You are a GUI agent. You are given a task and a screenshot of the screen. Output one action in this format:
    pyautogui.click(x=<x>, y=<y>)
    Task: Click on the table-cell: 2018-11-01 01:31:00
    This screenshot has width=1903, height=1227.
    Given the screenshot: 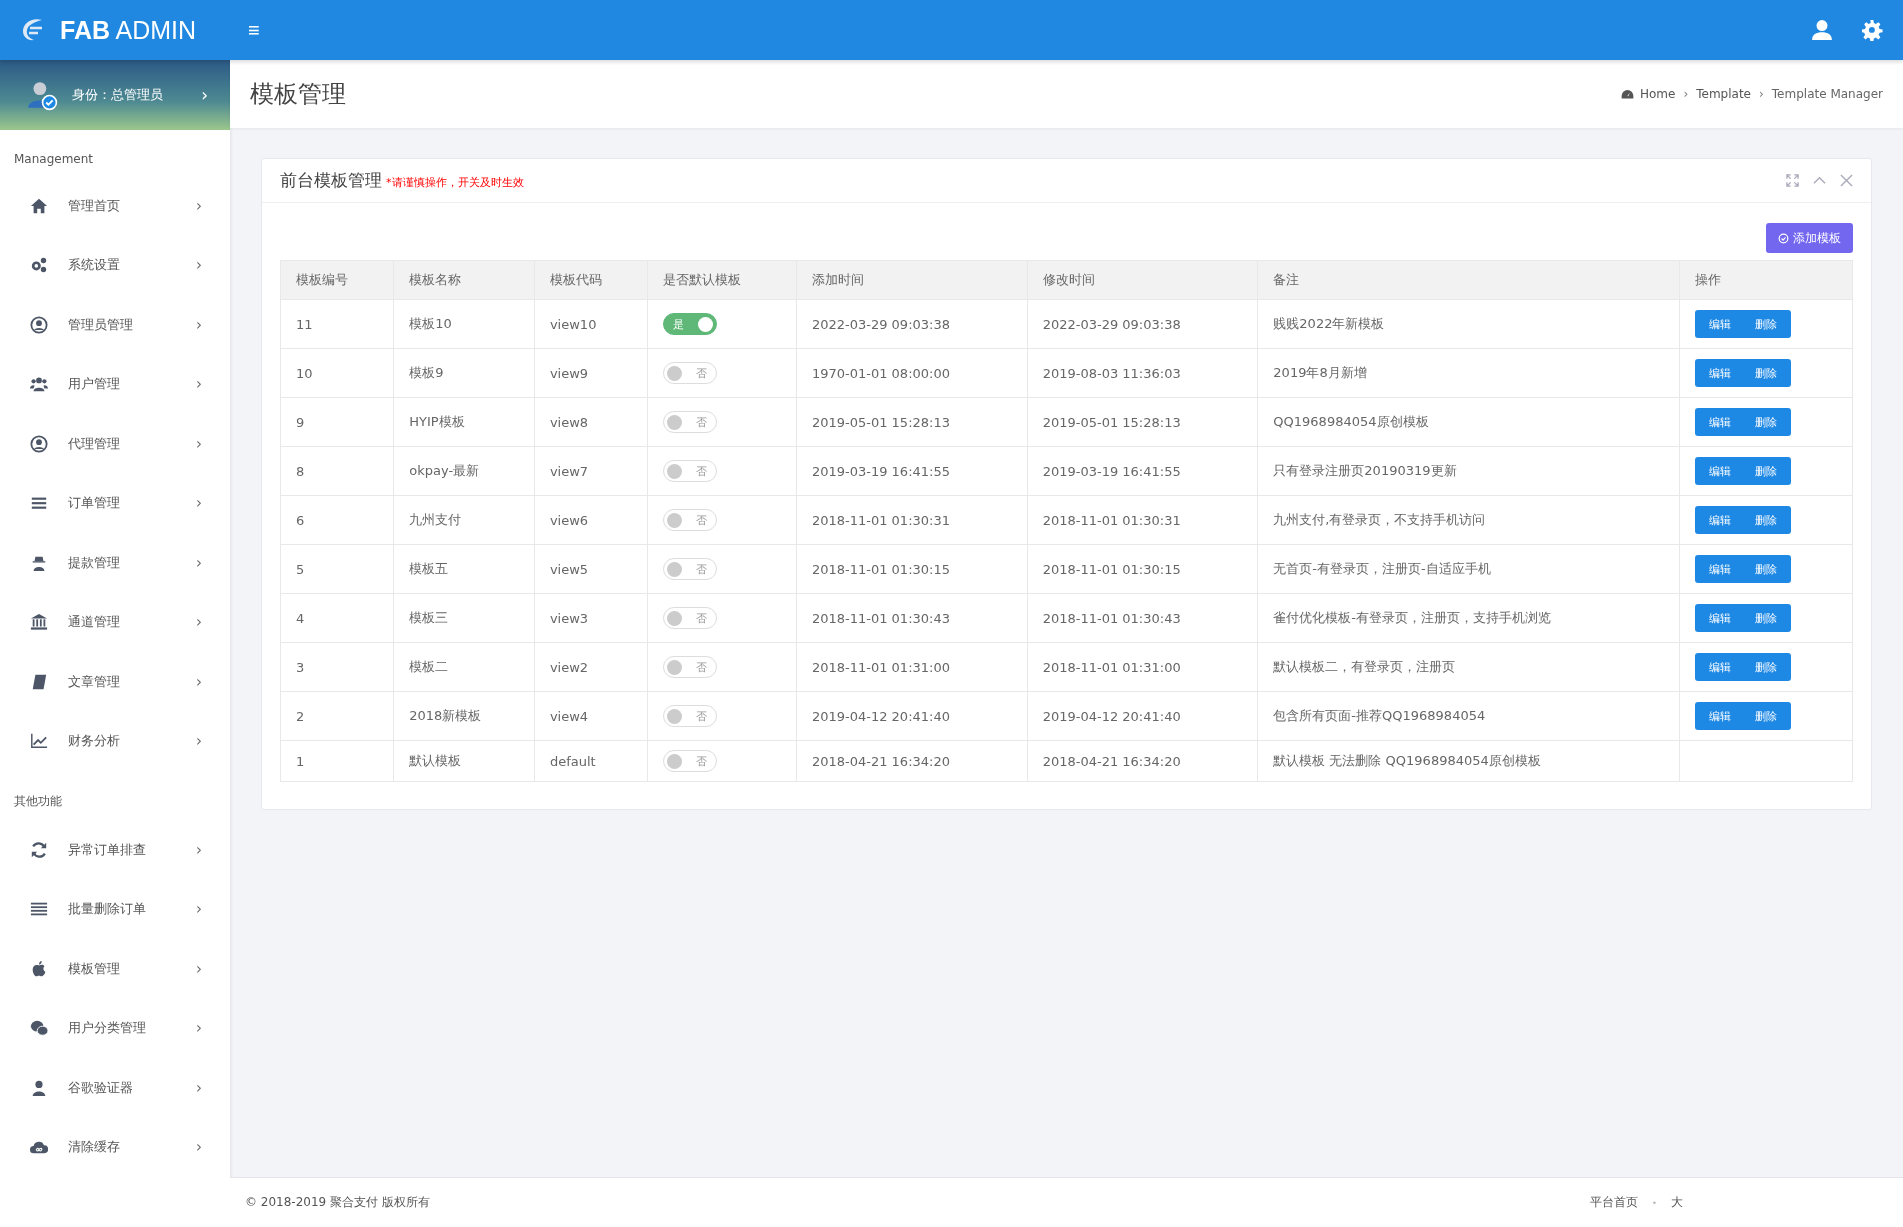 What is the action you would take?
    pyautogui.click(x=1142, y=667)
    